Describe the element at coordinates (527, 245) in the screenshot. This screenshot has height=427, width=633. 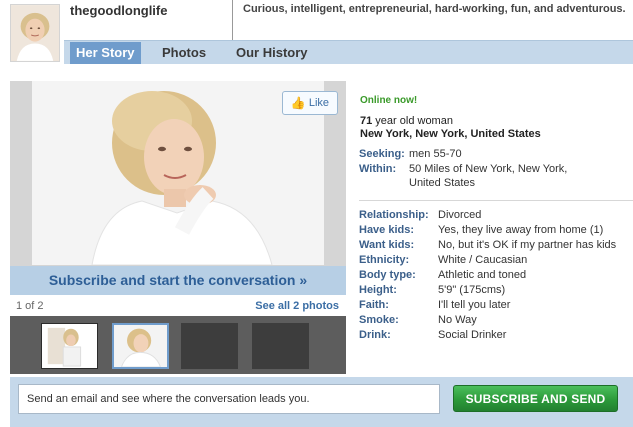
I see `detail-value: No, but it's OK if my partner has kids` at that location.